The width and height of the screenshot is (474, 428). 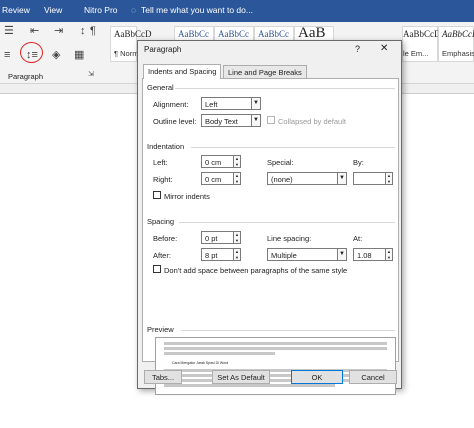 I want to click on spacing-section-title: Spacing, so click(x=161, y=221).